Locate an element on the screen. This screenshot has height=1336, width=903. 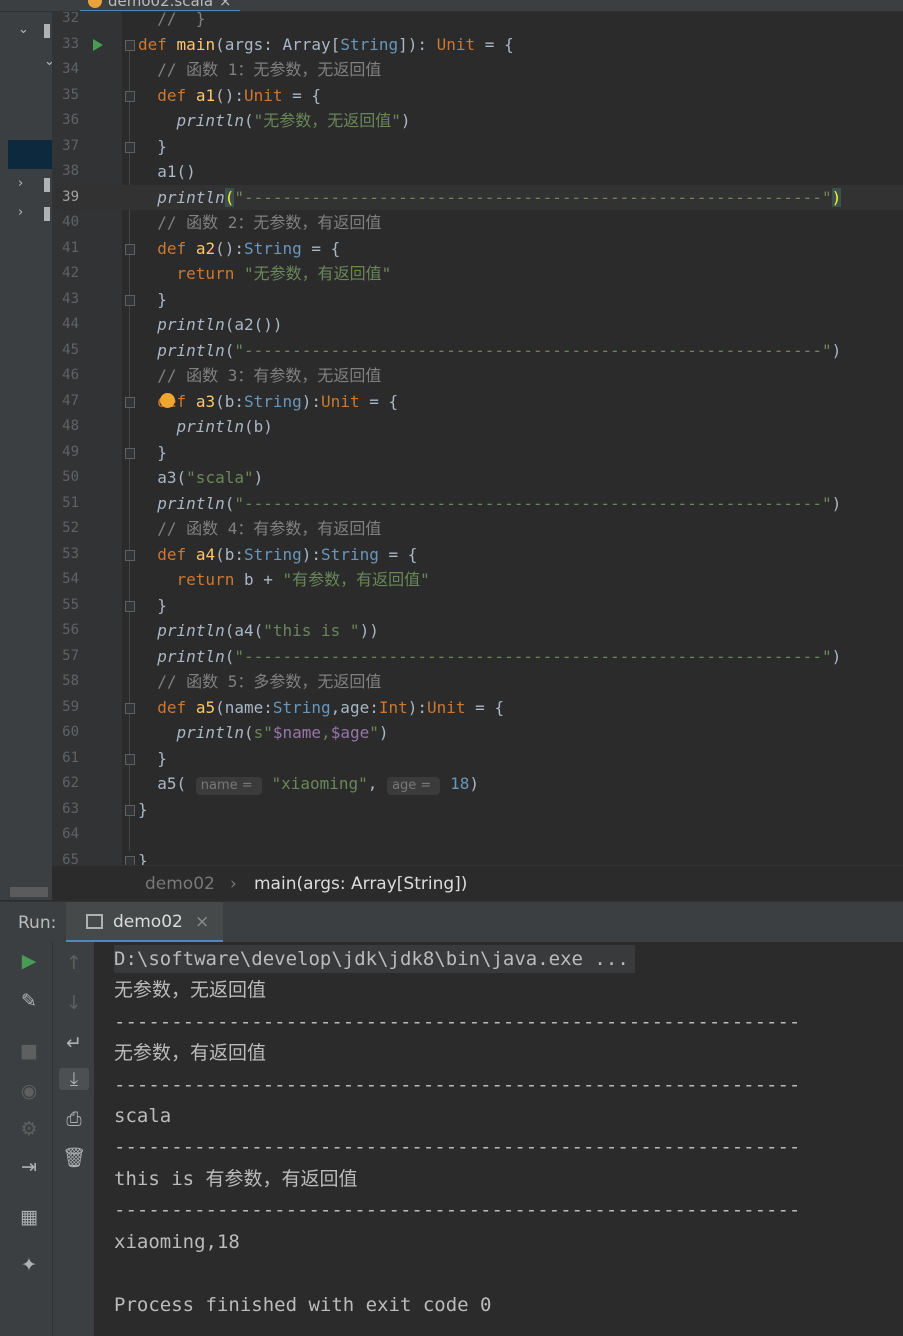
code-line: 32 // } is located at coordinates (477, 22).